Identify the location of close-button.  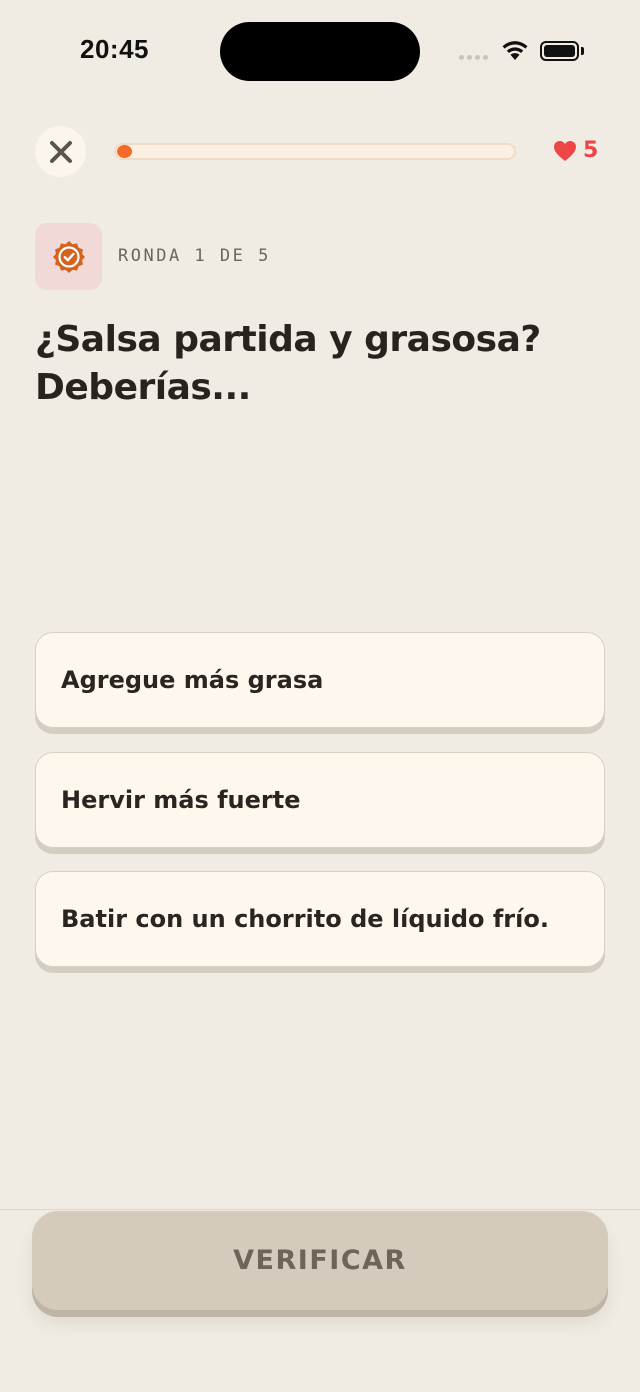
(60, 151).